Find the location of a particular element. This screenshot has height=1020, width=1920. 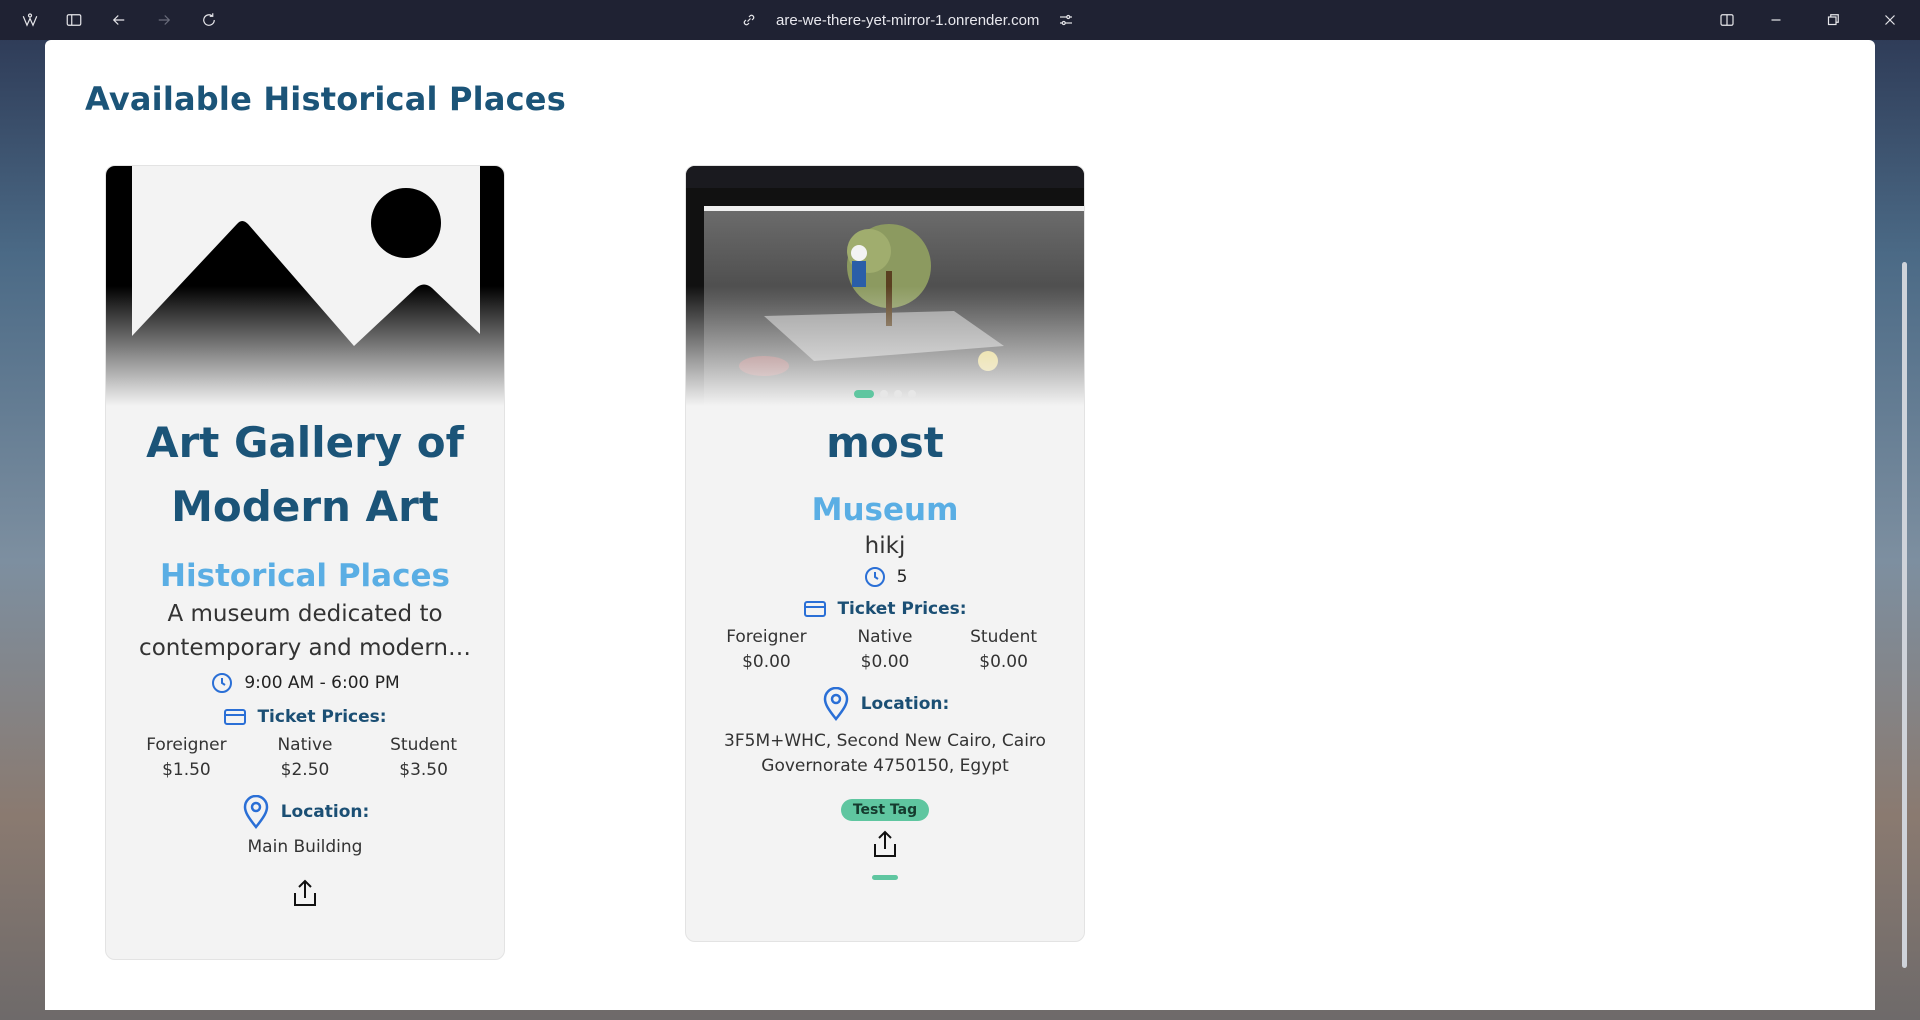

place-name: Art Gallery of Modern Art is located at coordinates (305, 474).